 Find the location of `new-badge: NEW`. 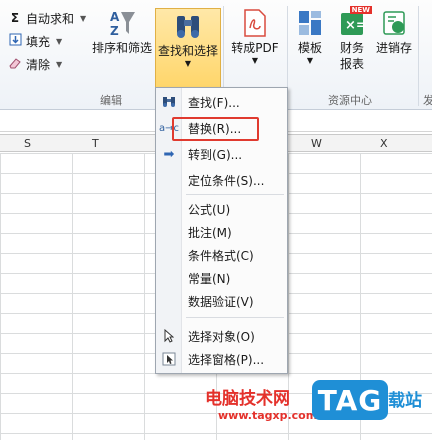

new-badge: NEW is located at coordinates (360, 10).